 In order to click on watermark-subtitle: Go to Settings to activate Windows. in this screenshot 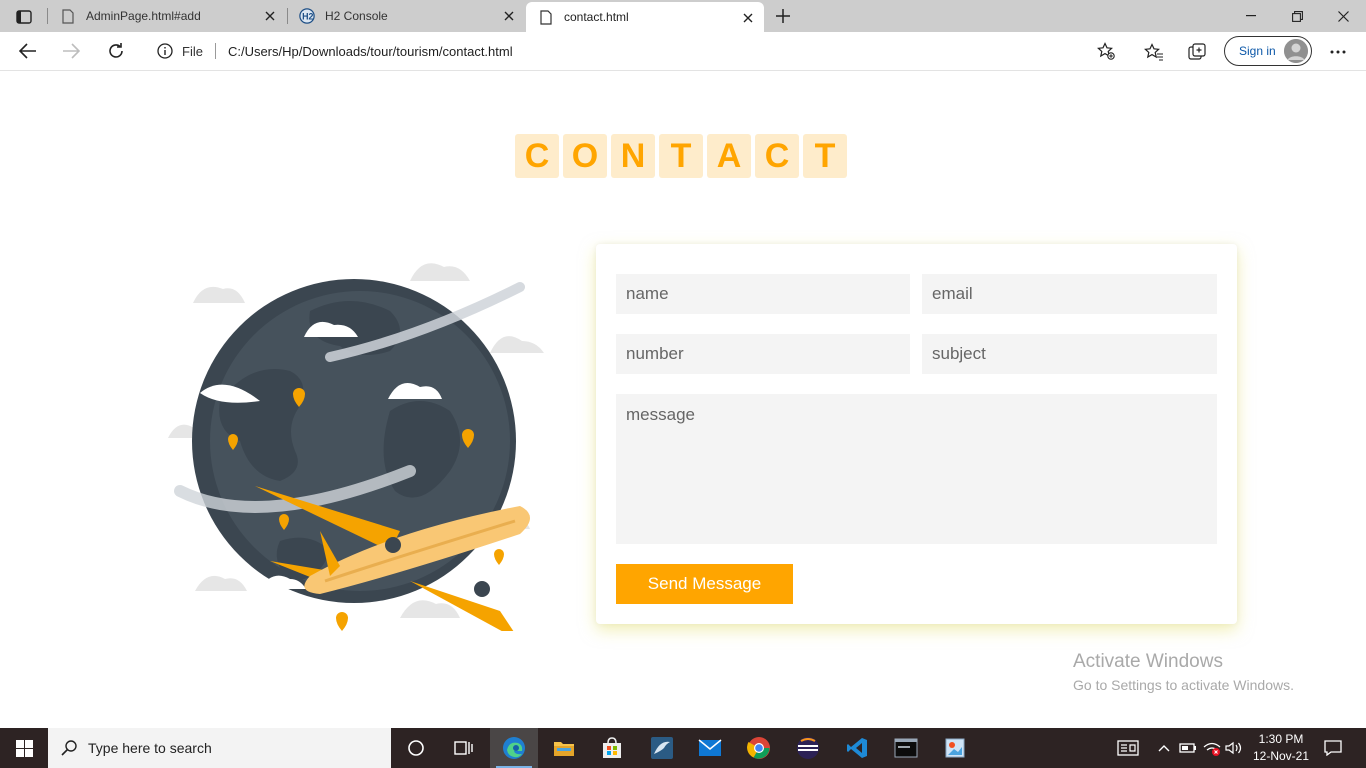, I will do `click(1183, 685)`.